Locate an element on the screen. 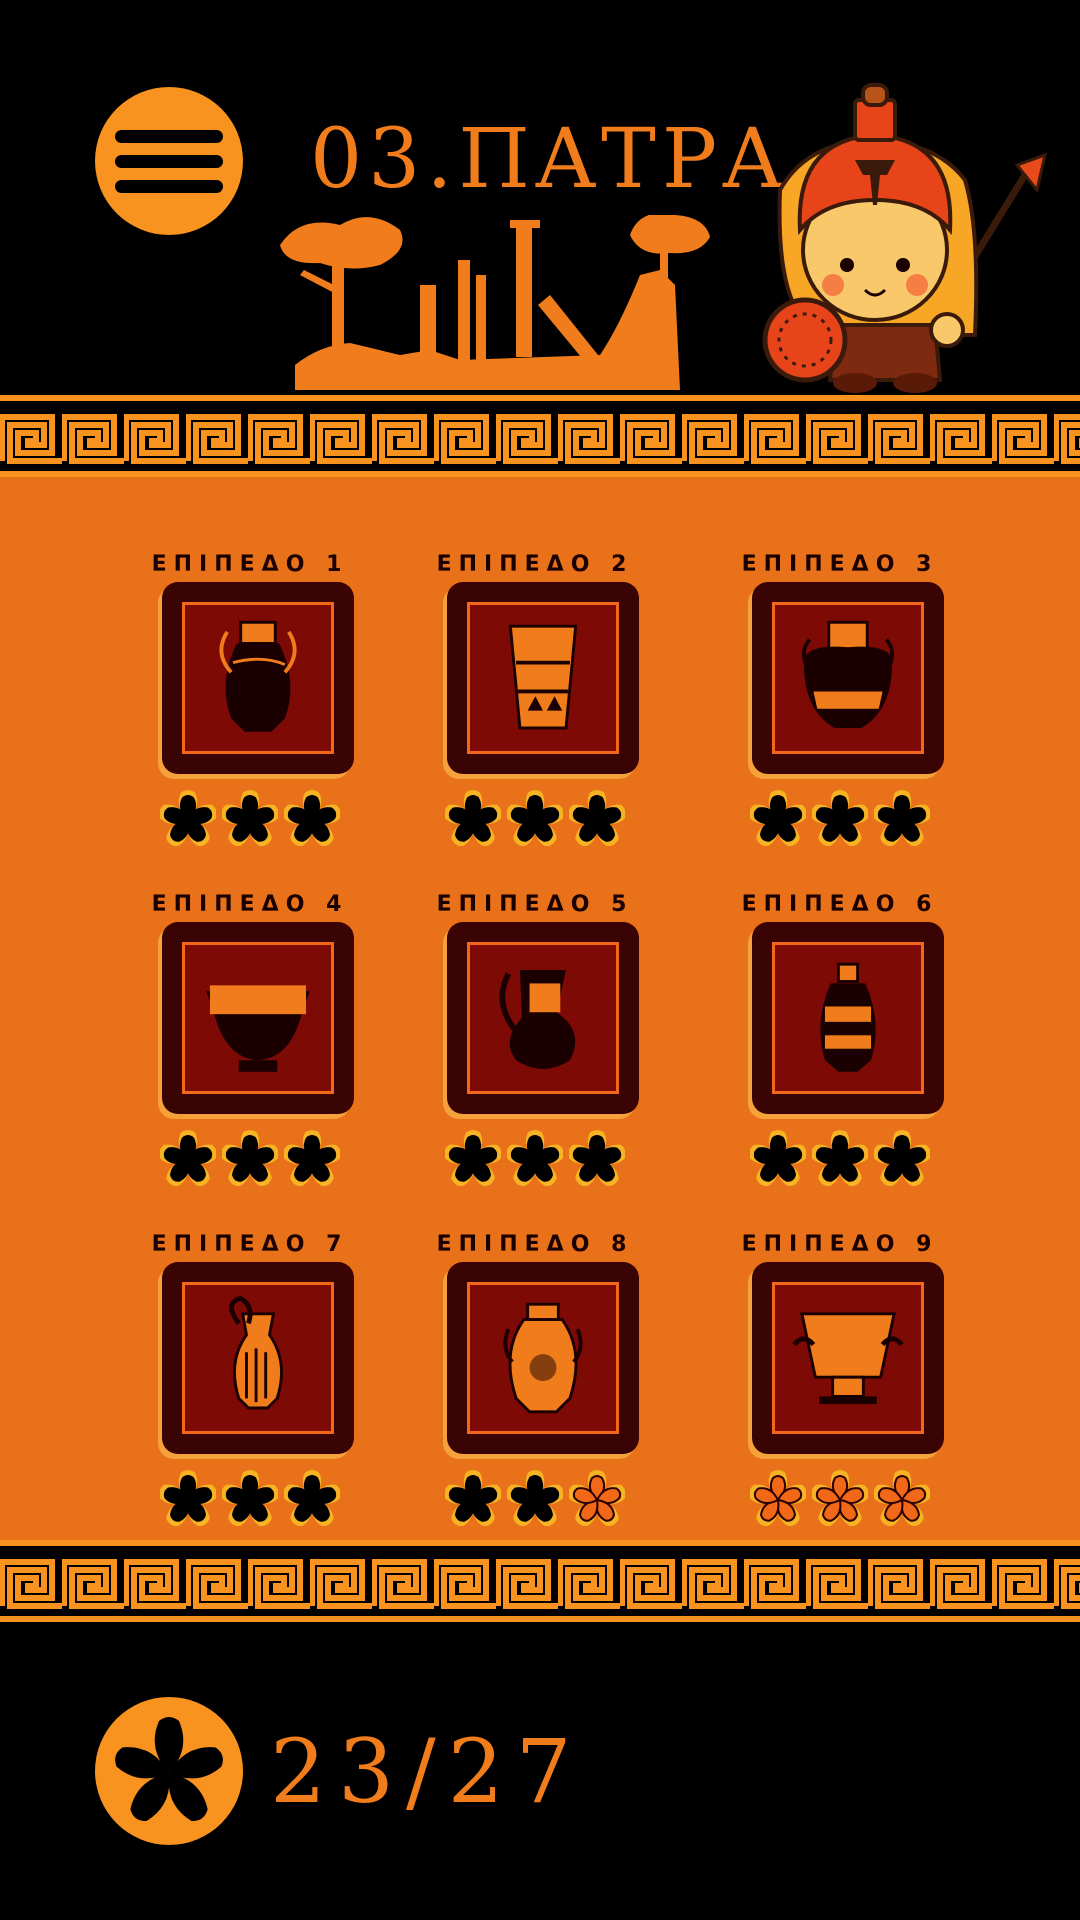 This screenshot has width=1080, height=1920. level-2: ΕΠΙΠΕΔΟ 2 is located at coordinates (535, 702).